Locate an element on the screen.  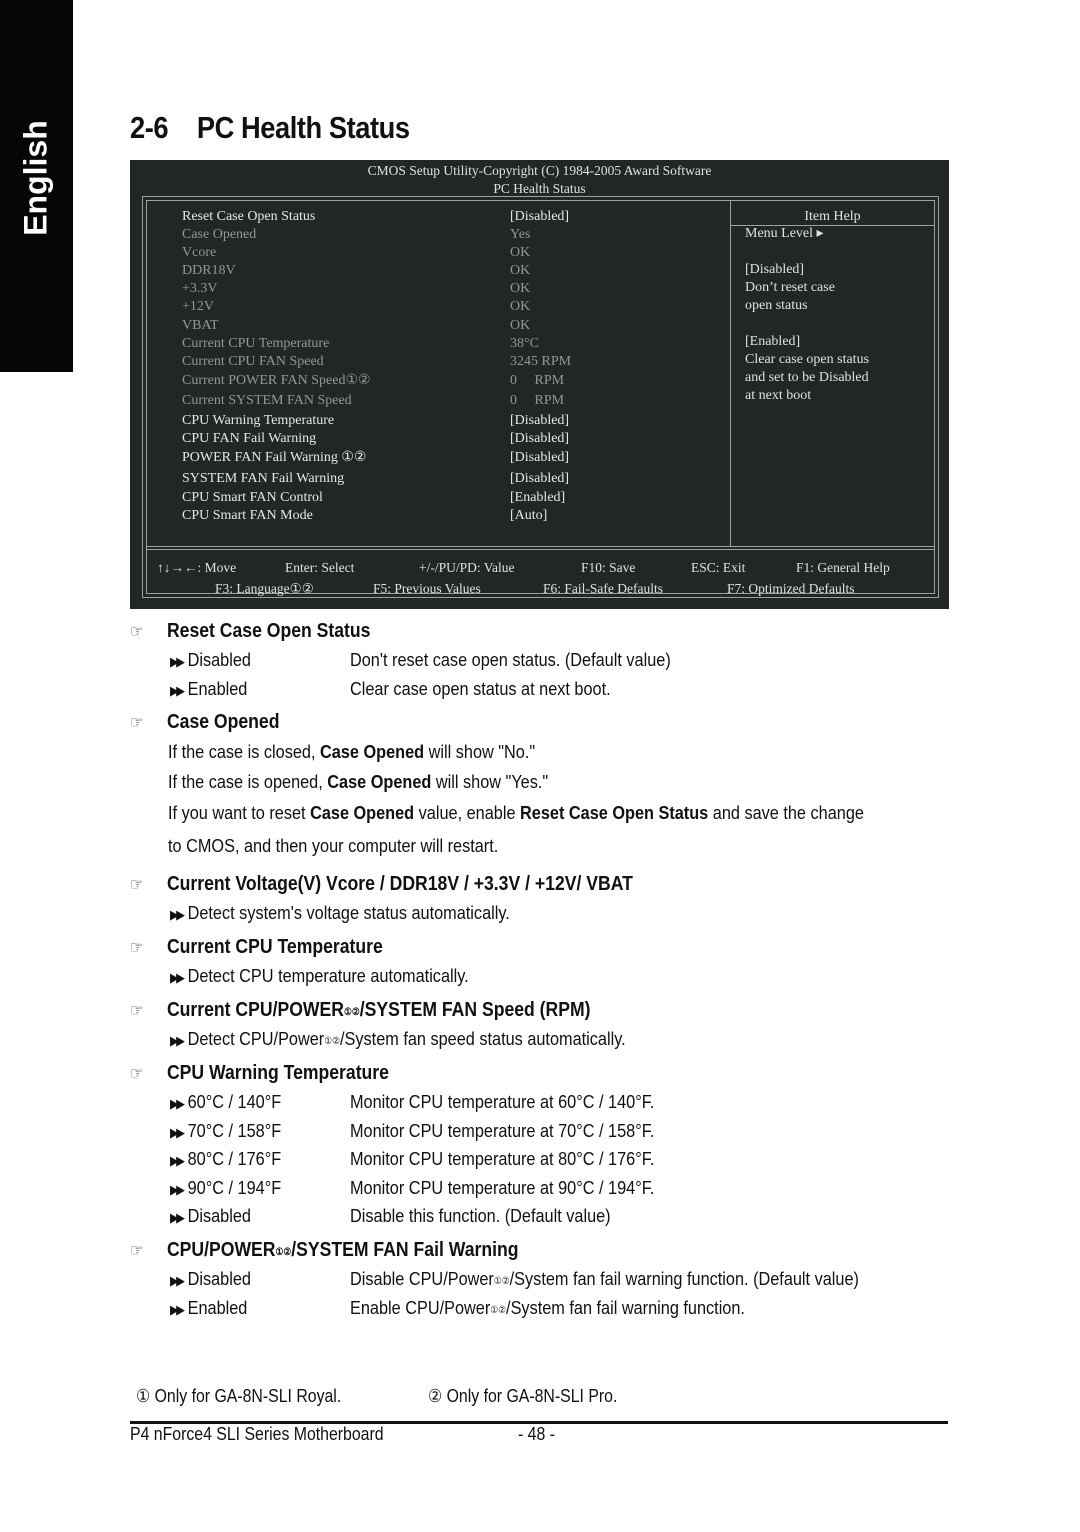
setting-value: Yes is located at coordinates (520, 235).